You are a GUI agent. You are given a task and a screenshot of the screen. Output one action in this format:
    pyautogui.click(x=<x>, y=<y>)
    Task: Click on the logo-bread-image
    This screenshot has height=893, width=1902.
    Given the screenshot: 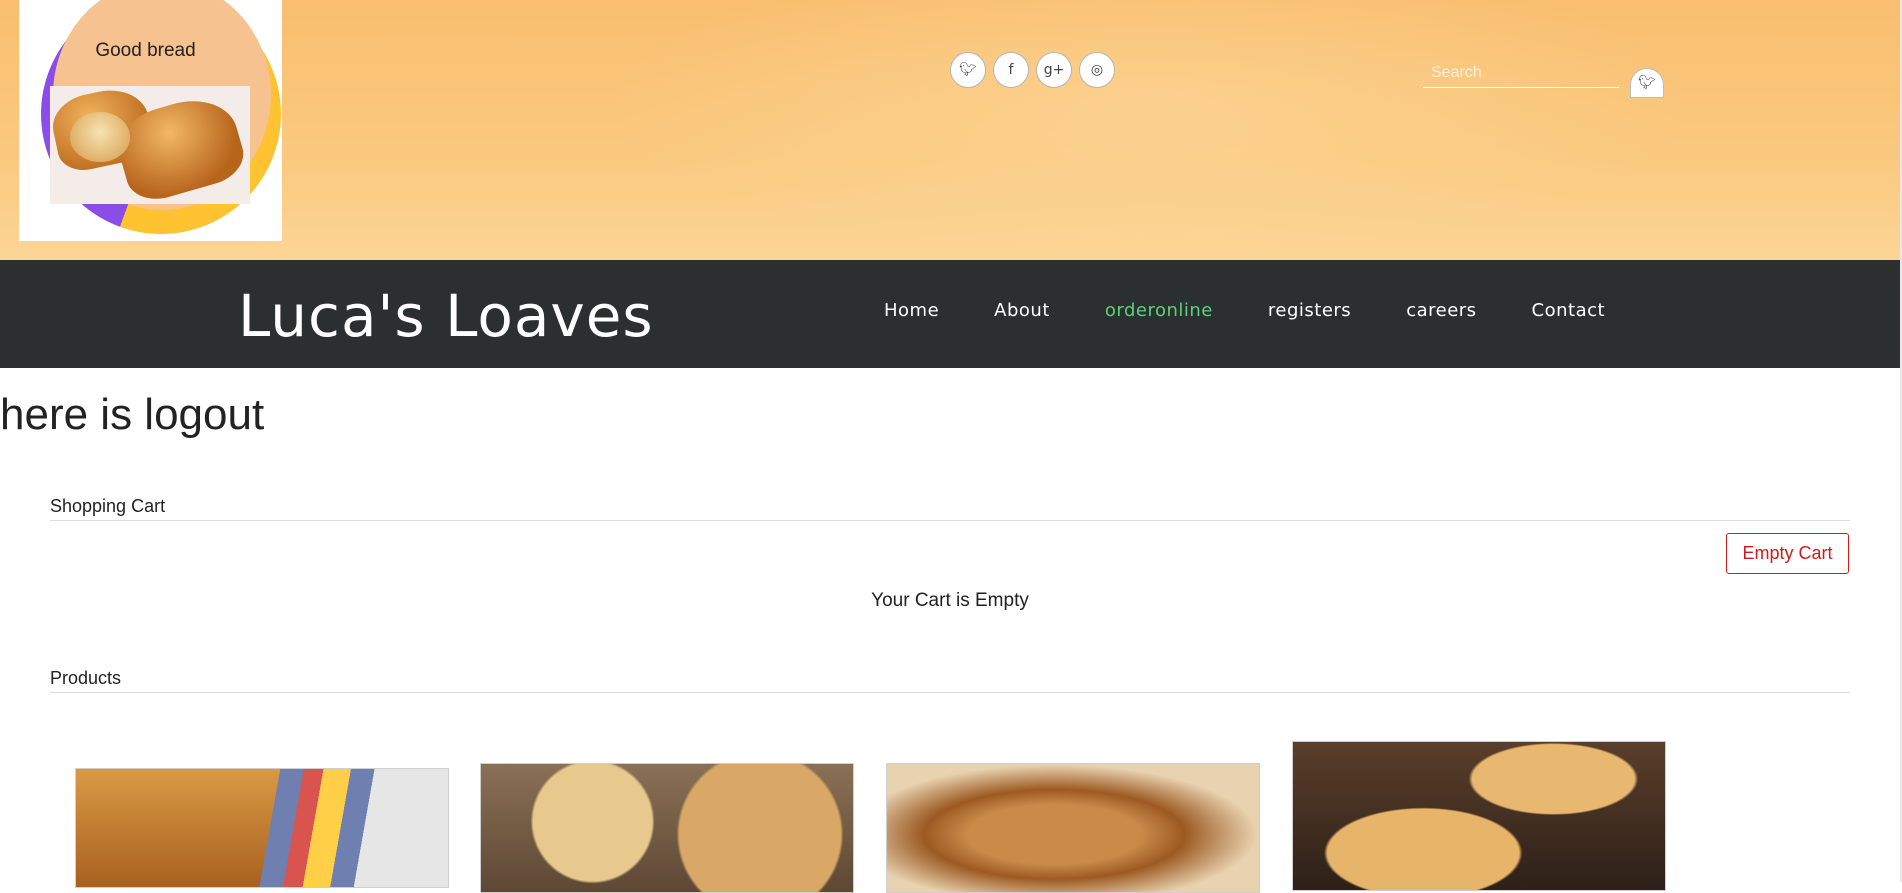 What is the action you would take?
    pyautogui.click(x=150, y=145)
    